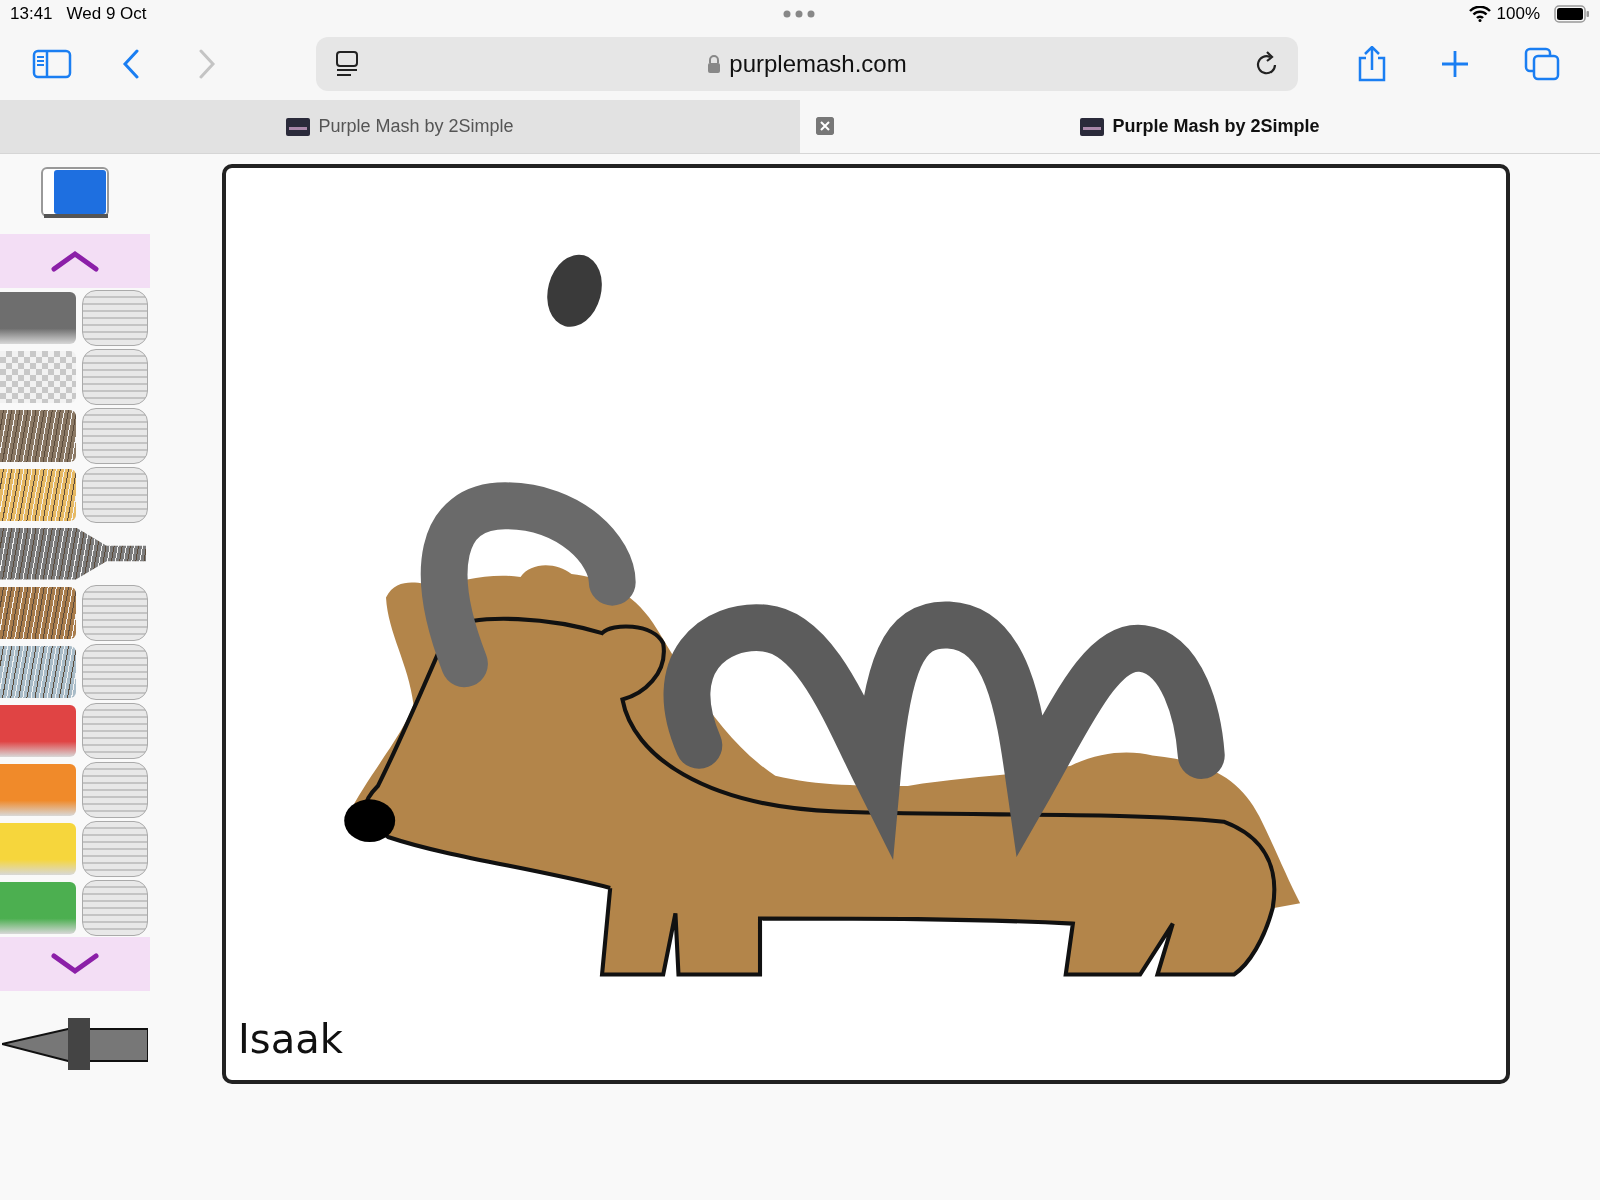 The height and width of the screenshot is (1200, 1600). What do you see at coordinates (290, 1039) in the screenshot?
I see `signature-text: Isaak` at bounding box center [290, 1039].